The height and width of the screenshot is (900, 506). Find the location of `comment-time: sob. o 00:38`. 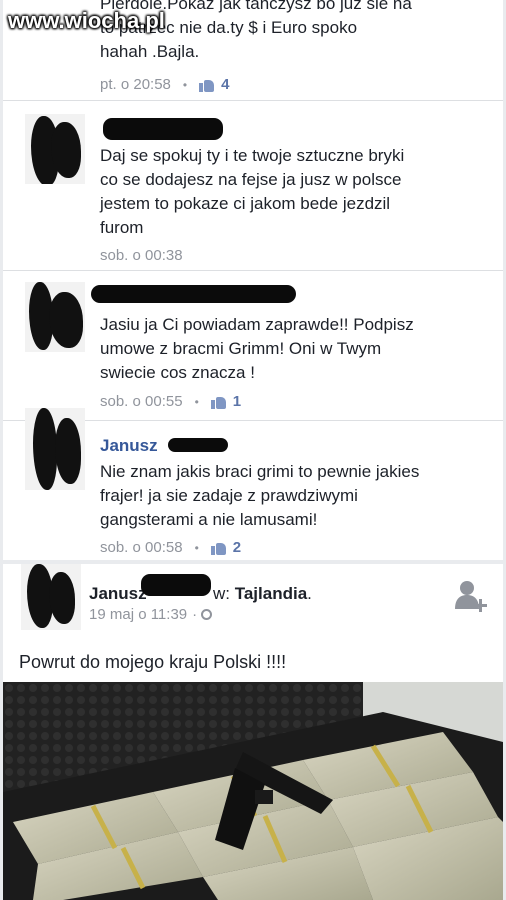

comment-time: sob. o 00:38 is located at coordinates (141, 255).